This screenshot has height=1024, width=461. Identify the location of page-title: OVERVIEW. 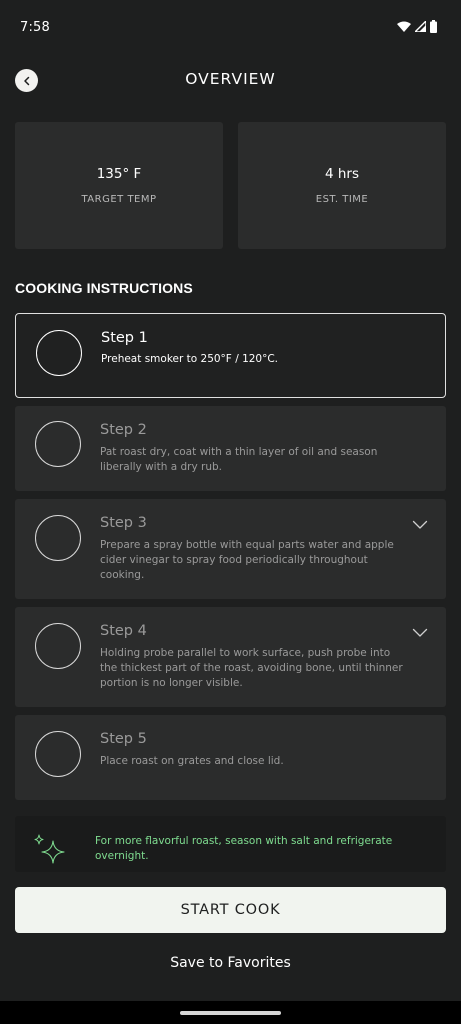
(230, 79).